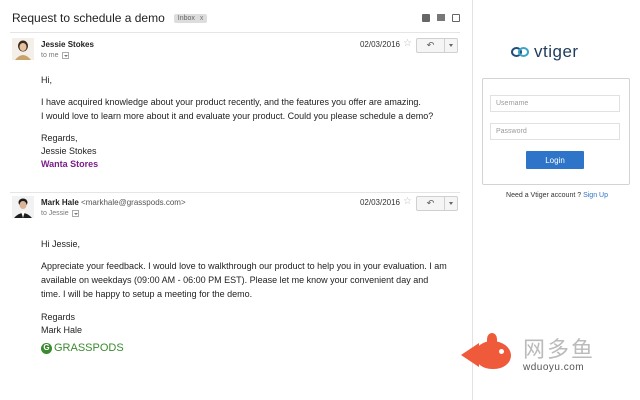 This screenshot has width=640, height=400. I want to click on need-account-text: Need a Vtiger account ?, so click(544, 195).